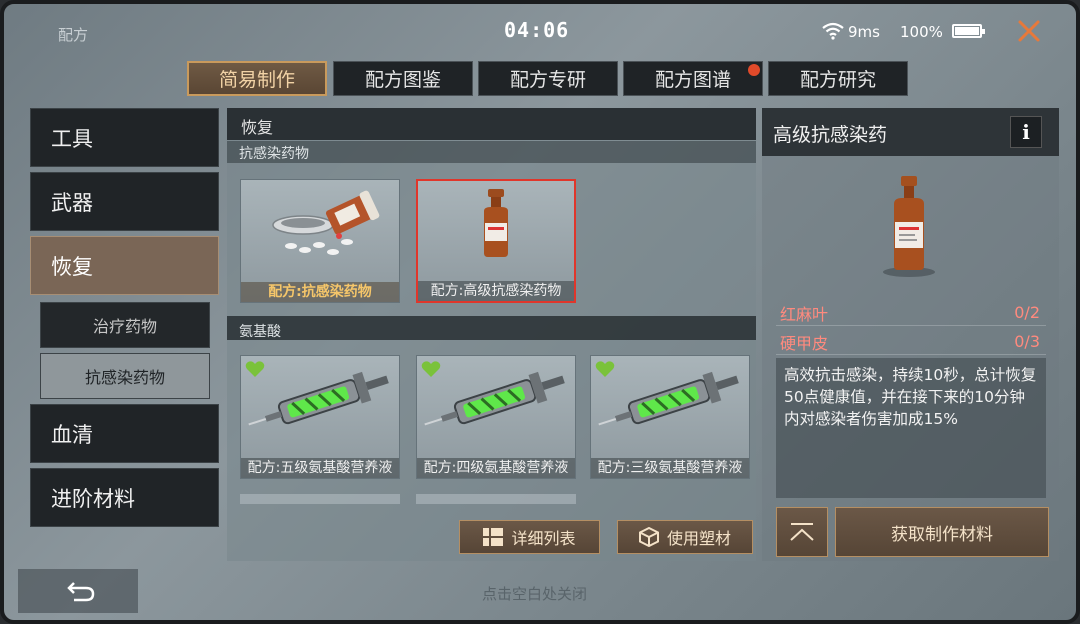  What do you see at coordinates (1029, 31) in the screenshot?
I see `close-icon` at bounding box center [1029, 31].